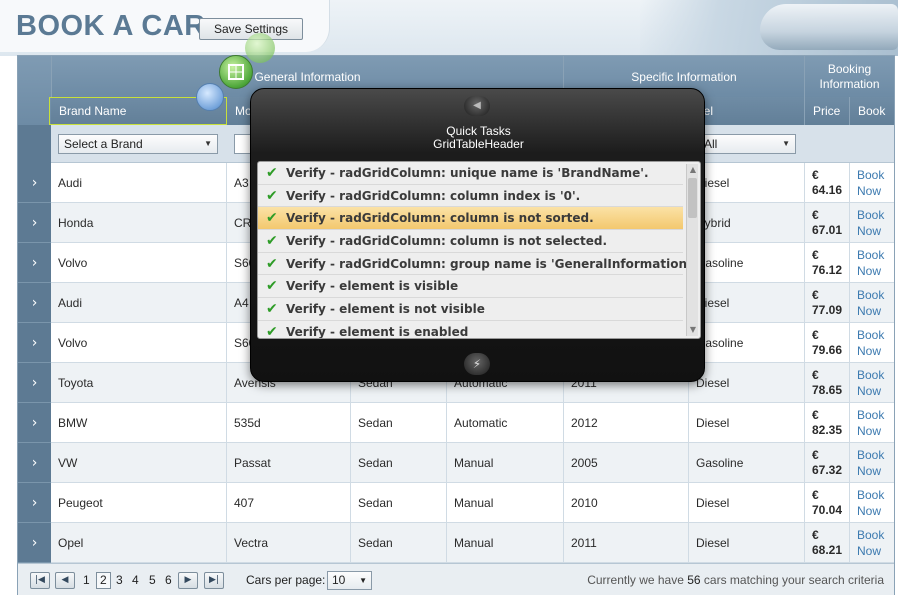 This screenshot has height=604, width=898. Describe the element at coordinates (377, 331) in the screenshot. I see `quick-task-label: Verify - element is enabled` at that location.